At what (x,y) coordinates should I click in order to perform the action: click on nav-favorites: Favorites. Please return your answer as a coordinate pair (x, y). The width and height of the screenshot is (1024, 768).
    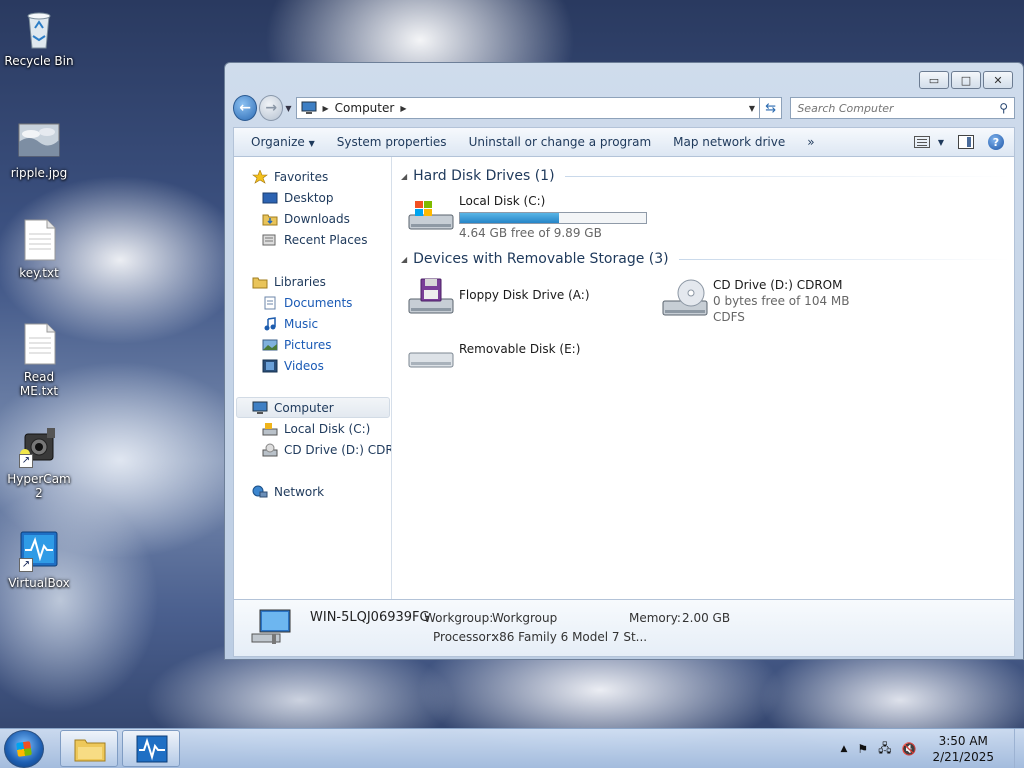
    Looking at the image, I should click on (290, 177).